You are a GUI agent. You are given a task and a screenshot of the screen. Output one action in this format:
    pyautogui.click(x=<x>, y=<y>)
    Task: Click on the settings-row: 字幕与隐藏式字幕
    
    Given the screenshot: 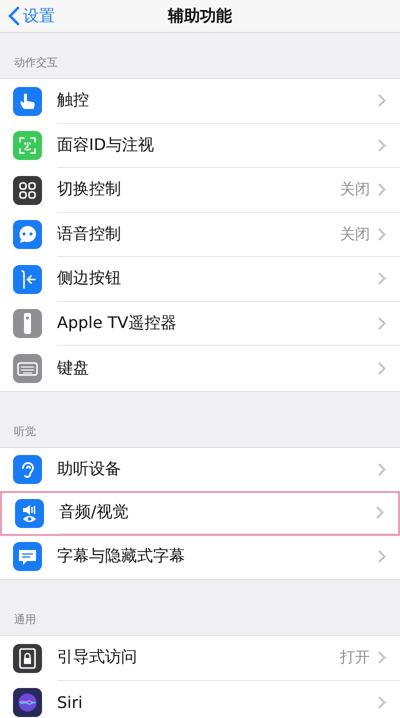 What is the action you would take?
    pyautogui.click(x=200, y=556)
    